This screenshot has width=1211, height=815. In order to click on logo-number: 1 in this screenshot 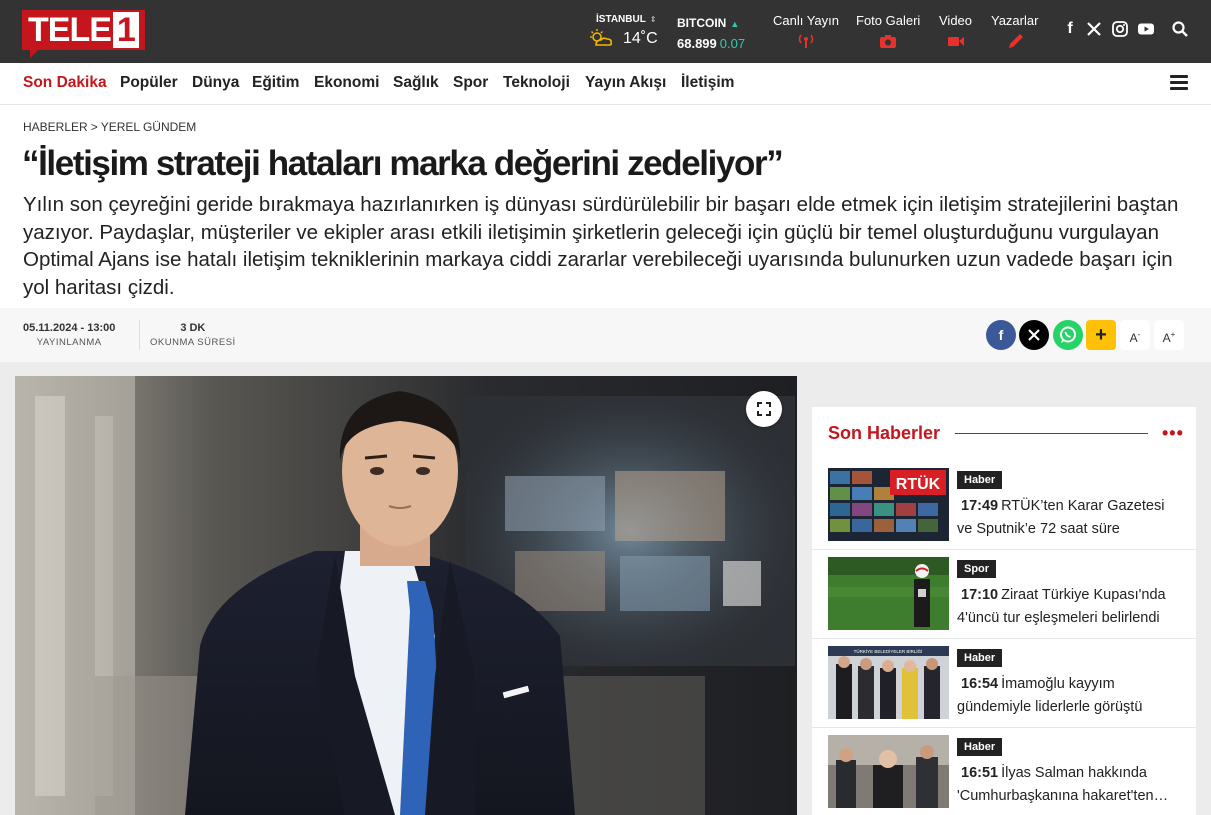, I will do `click(125, 30)`.